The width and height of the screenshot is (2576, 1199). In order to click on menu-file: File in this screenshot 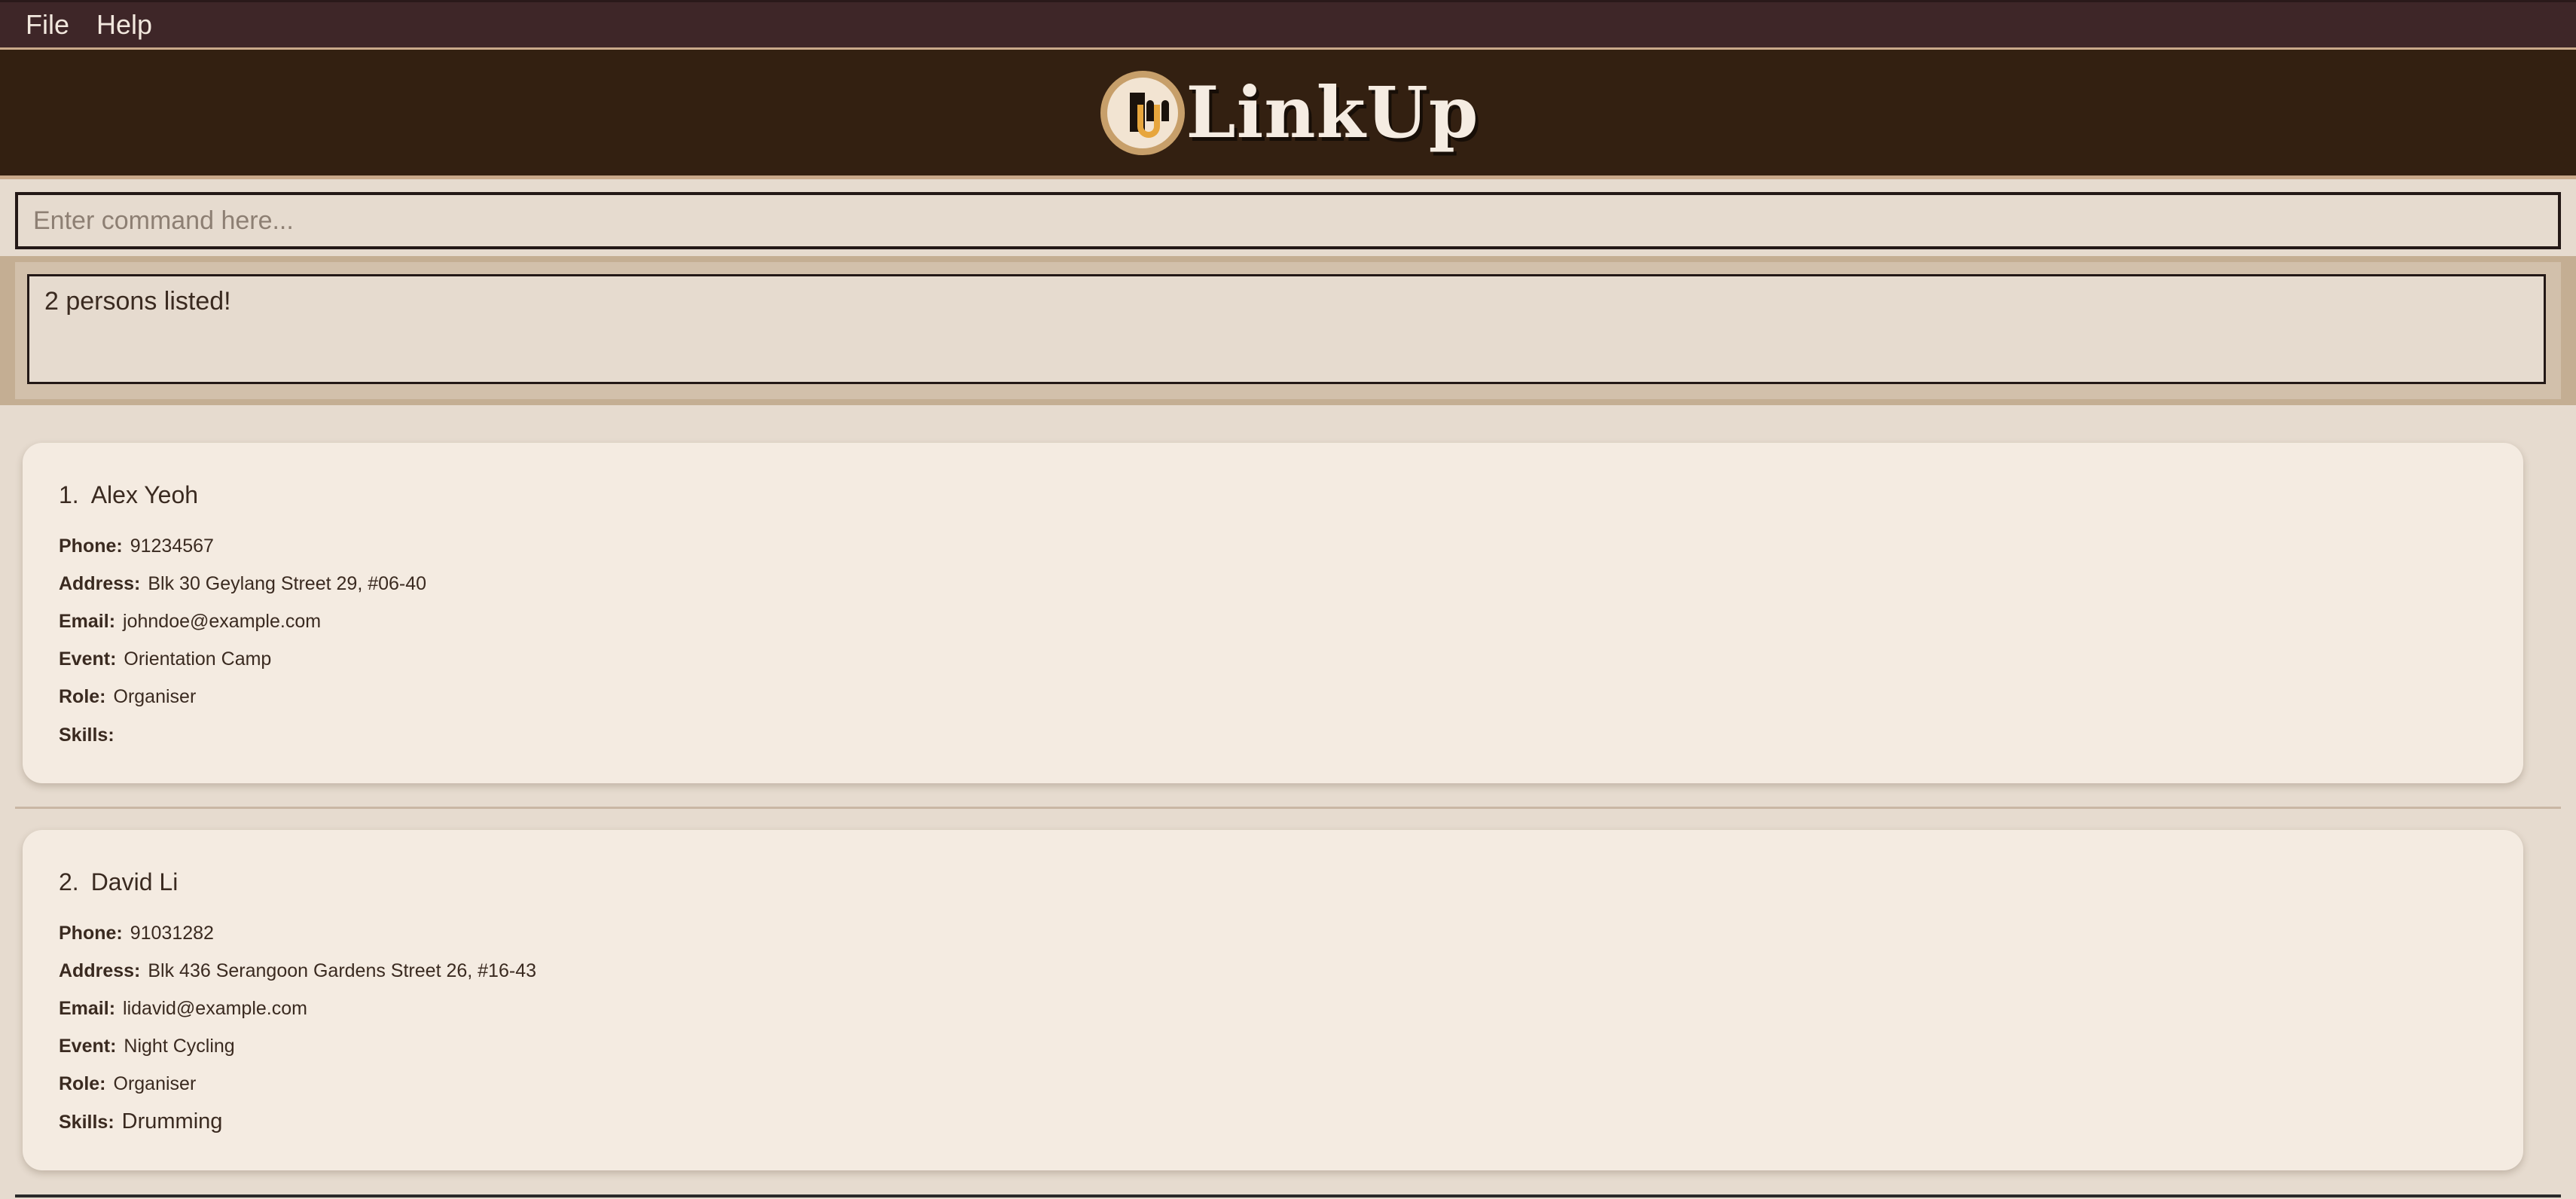, I will do `click(48, 25)`.